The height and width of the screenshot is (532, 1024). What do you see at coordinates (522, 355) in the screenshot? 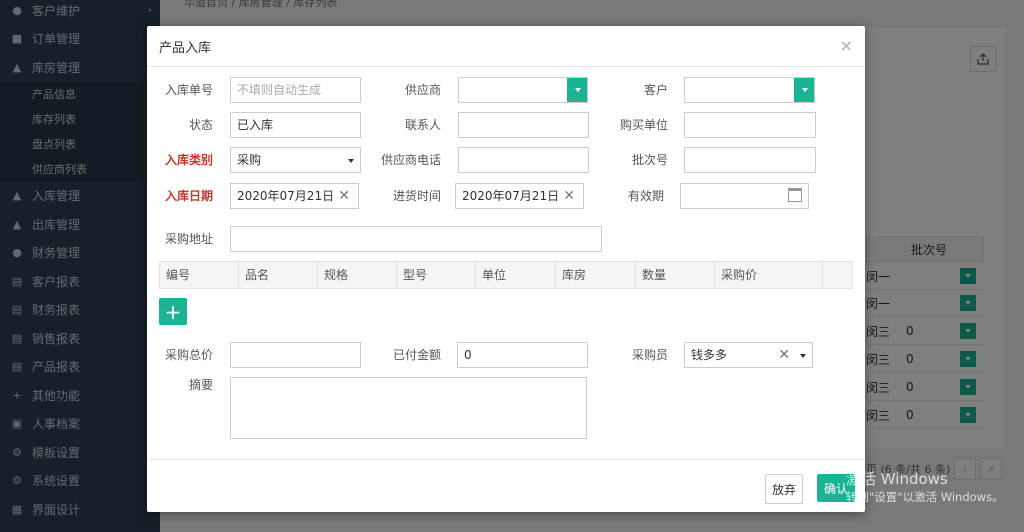
I see `paid-input: 0` at bounding box center [522, 355].